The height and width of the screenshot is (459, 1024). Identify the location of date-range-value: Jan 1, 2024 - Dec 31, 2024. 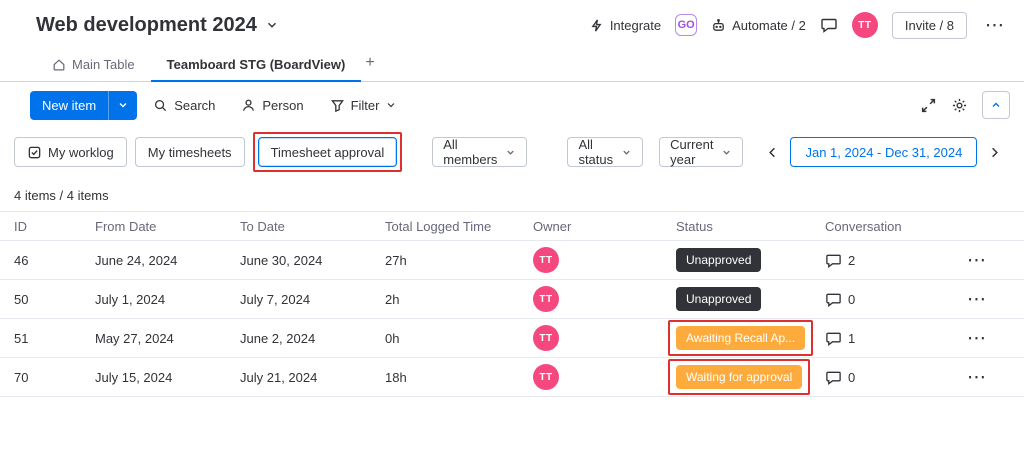
(884, 152).